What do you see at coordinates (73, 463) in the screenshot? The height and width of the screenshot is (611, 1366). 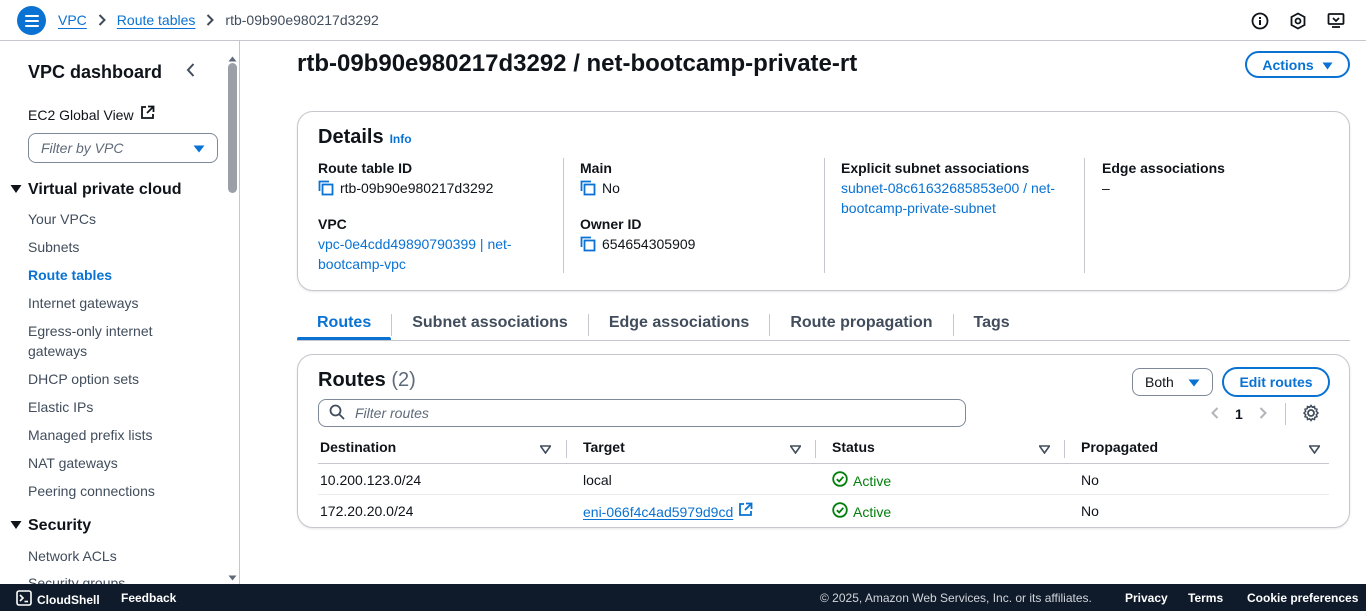 I see `sidebar-item-nat-gateways: NAT gateways` at bounding box center [73, 463].